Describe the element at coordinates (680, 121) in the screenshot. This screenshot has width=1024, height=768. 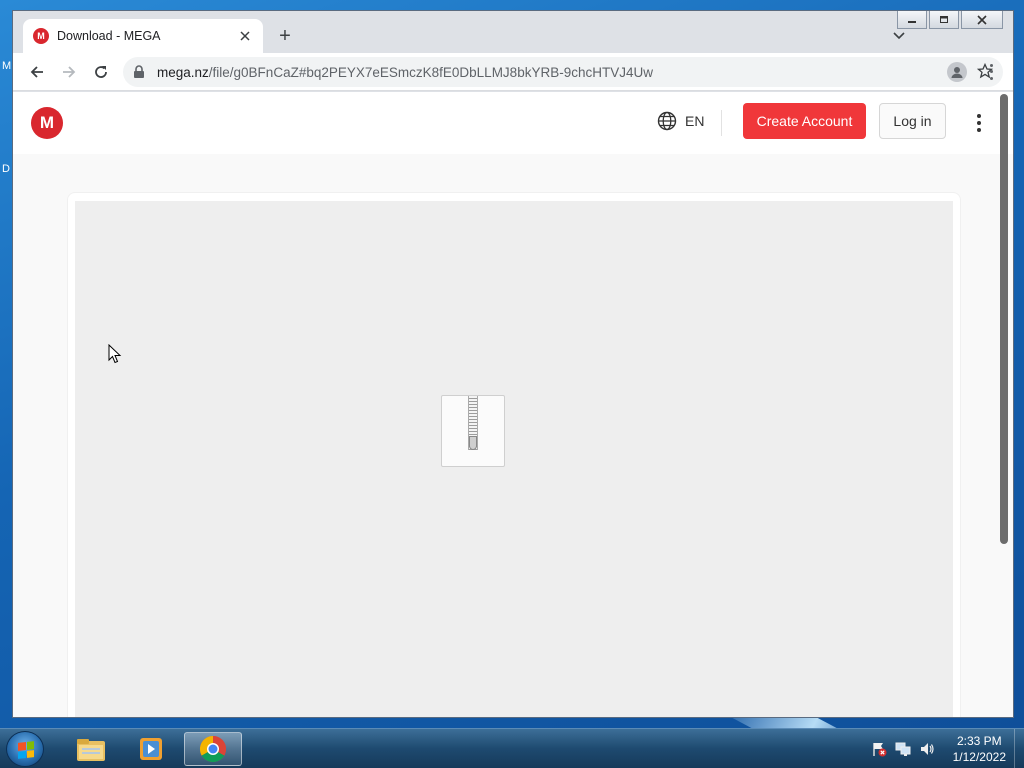
I see `language-selector: EN` at that location.